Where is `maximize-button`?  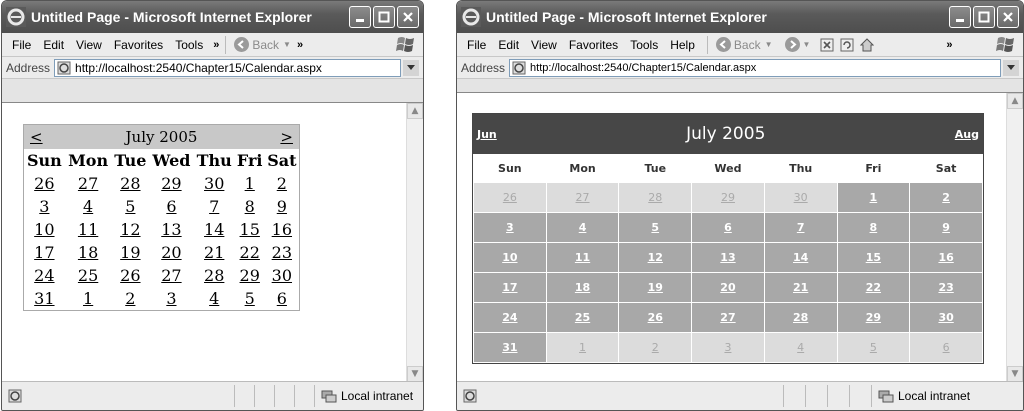 maximize-button is located at coordinates (384, 17).